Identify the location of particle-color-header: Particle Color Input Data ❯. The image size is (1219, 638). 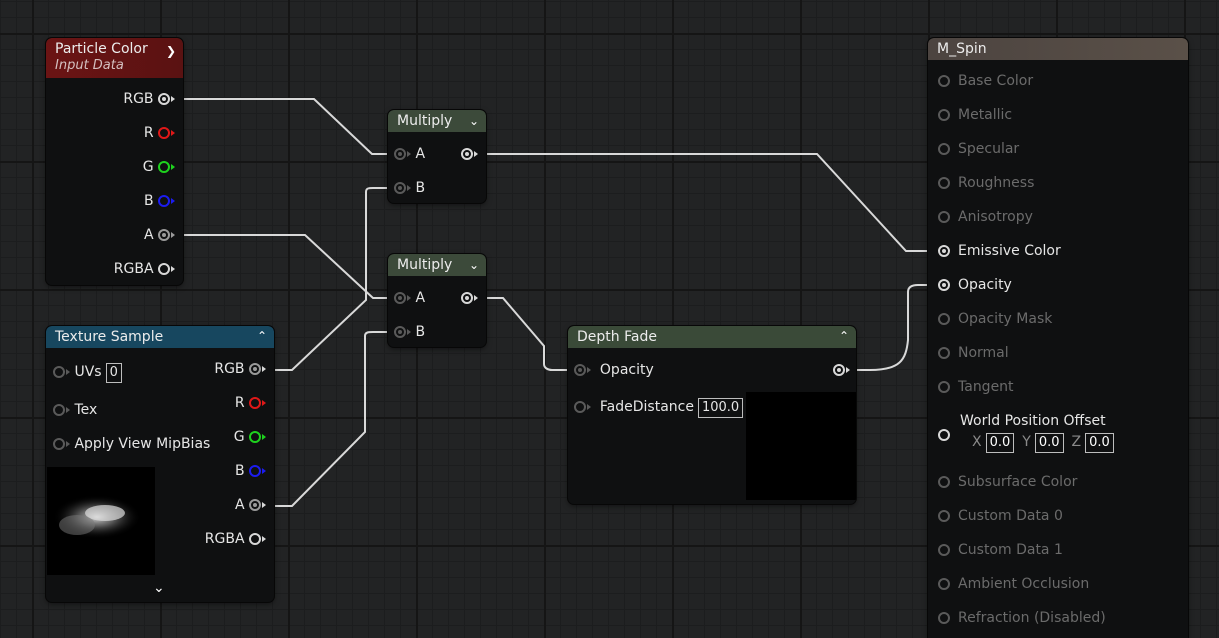
(114, 58).